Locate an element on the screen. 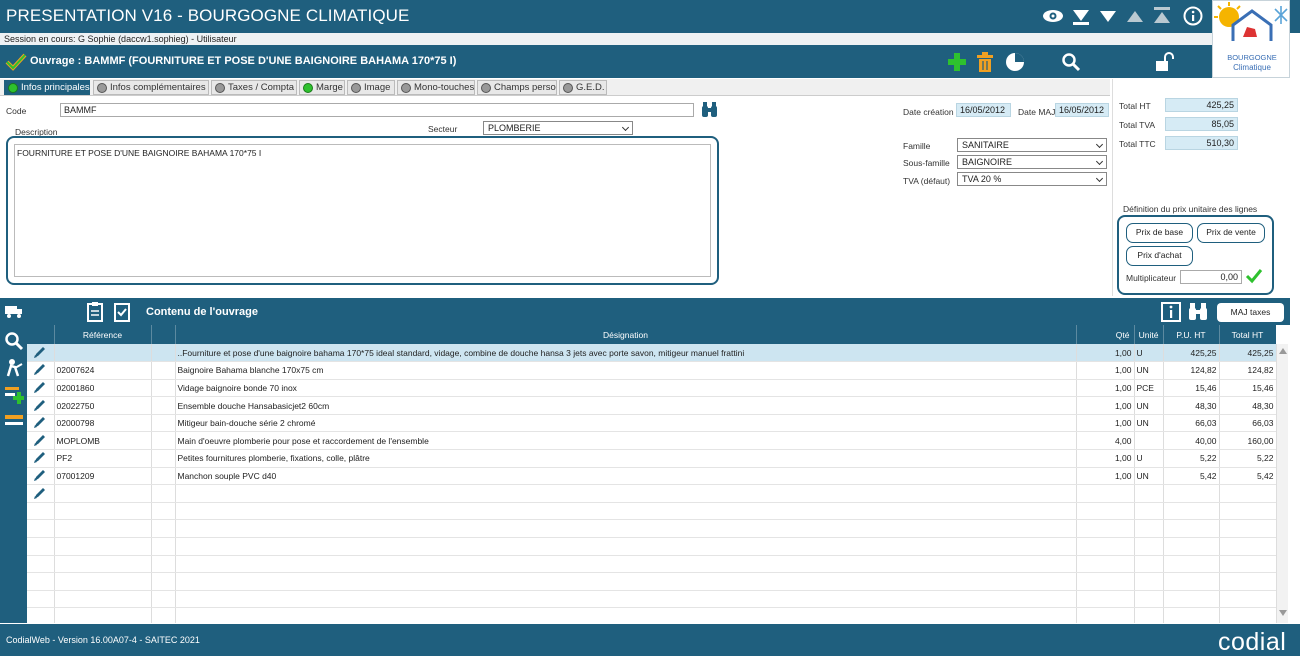 This screenshot has width=1300, height=656. designation-cell: Manchon souple PVC d40 is located at coordinates (626, 476).